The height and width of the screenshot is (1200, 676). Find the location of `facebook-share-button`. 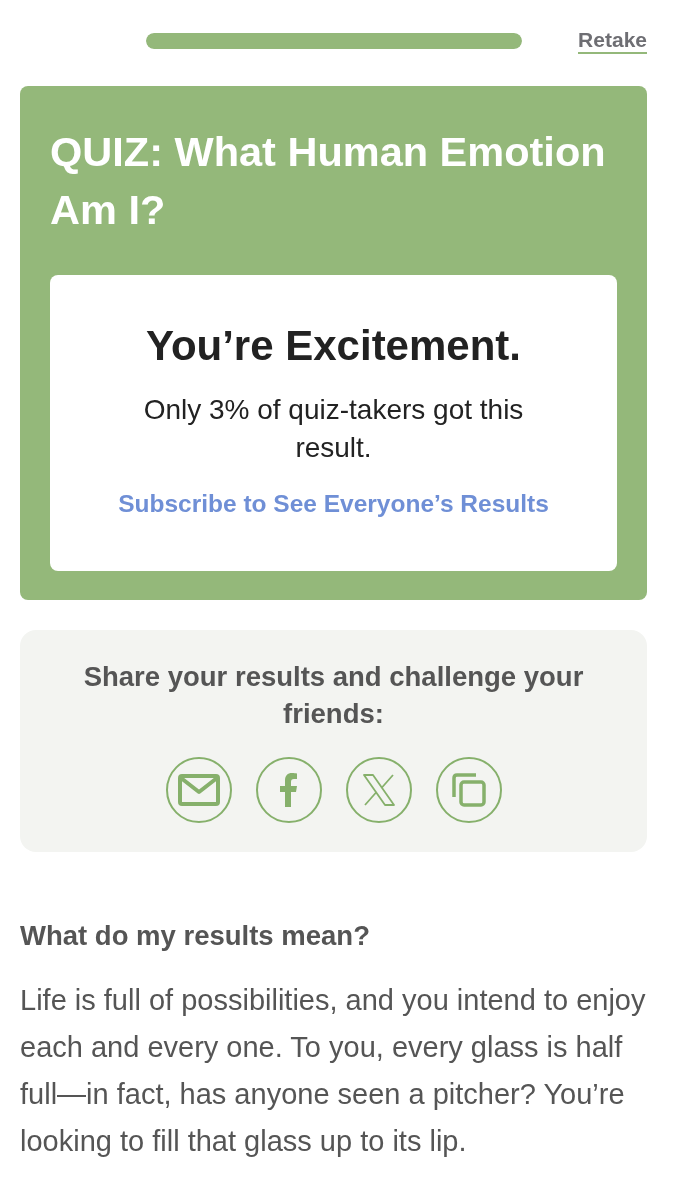

facebook-share-button is located at coordinates (288, 790).